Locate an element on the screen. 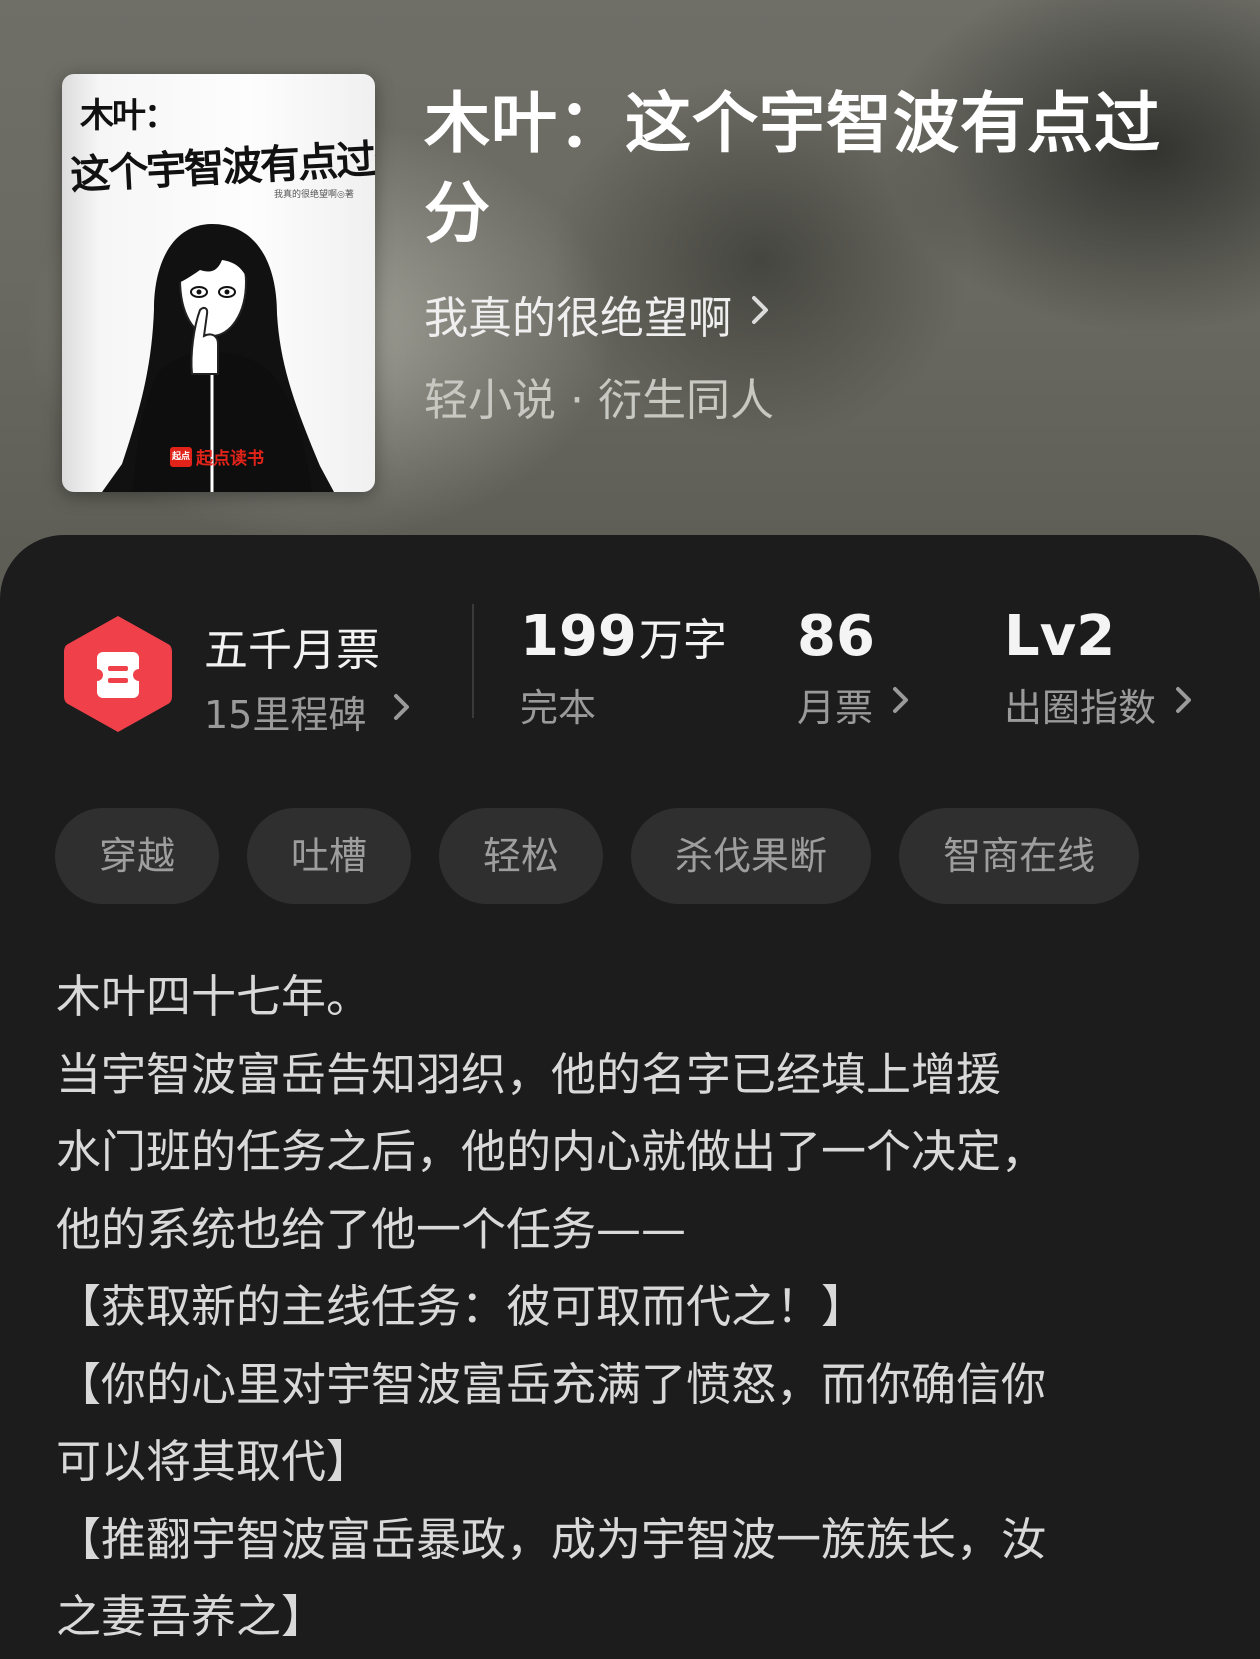 The image size is (1260, 1659). stat-word-count: 199万字 完本 is located at coordinates (623, 668).